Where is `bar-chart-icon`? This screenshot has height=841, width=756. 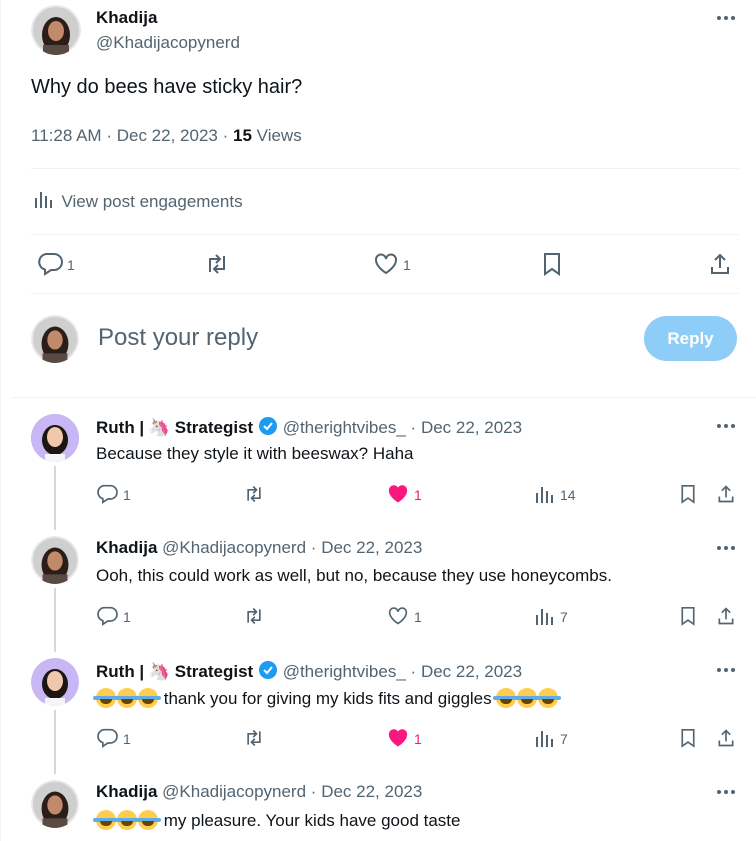
bar-chart-icon is located at coordinates (43, 200).